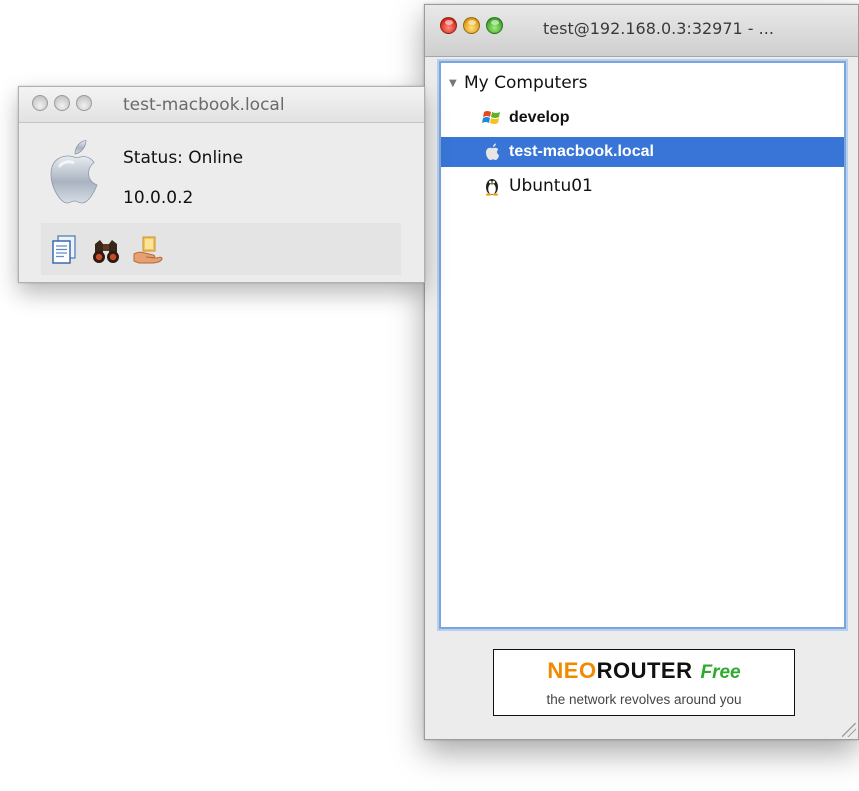 Image resolution: width=859 pixels, height=791 pixels. Describe the element at coordinates (455, 83) in the screenshot. I see `disclosure-triangle-icon: ▼` at that location.